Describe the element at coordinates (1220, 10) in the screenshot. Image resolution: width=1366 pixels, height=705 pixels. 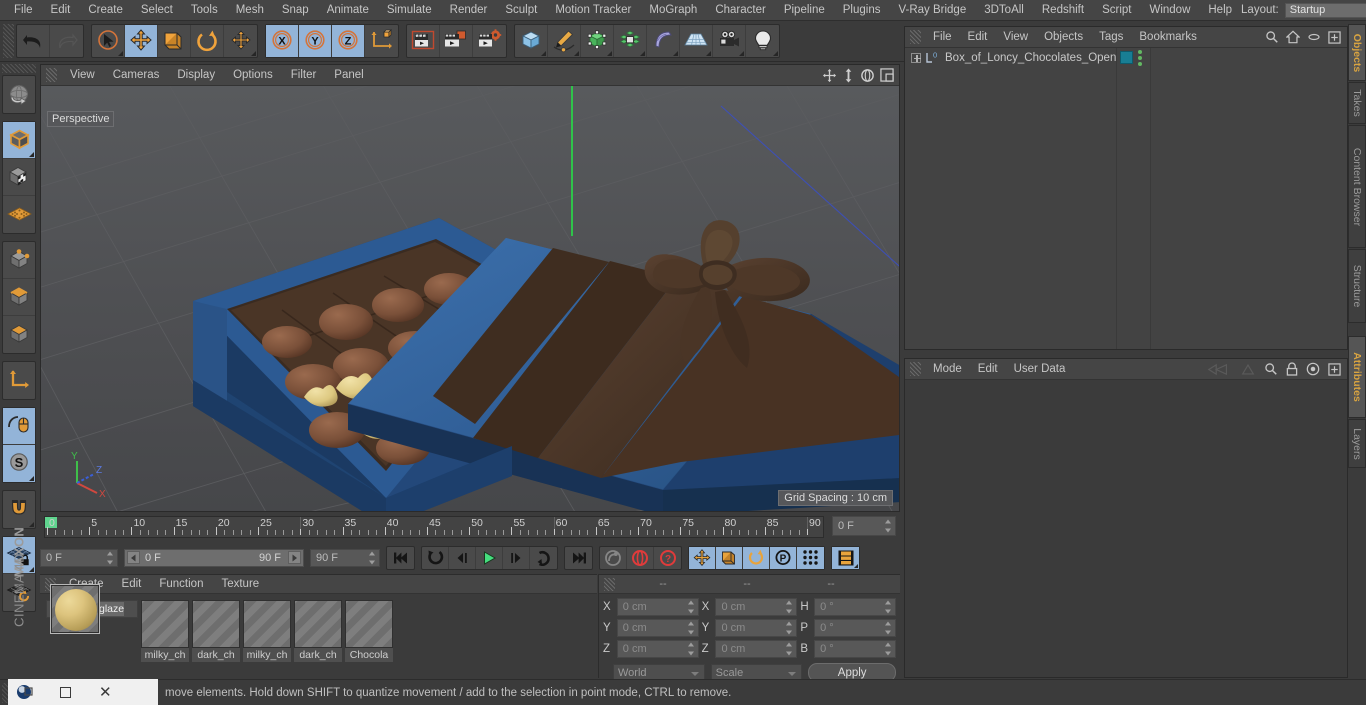
I see `menu-item-help: Help` at that location.